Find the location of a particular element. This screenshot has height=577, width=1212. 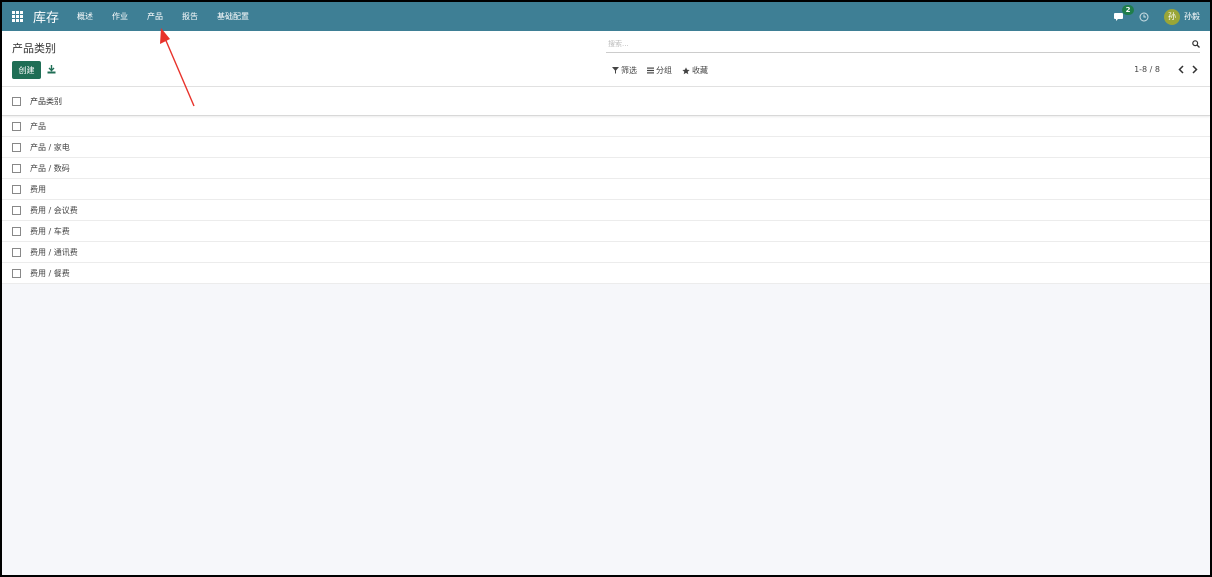

annotation-arrow is located at coordinates (177, 67).